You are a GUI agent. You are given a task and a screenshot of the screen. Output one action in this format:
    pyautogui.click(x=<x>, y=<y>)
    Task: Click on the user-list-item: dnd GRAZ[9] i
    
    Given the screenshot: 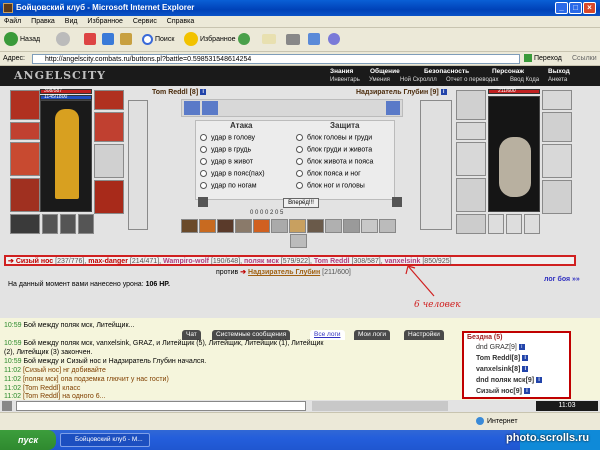 What is the action you would take?
    pyautogui.click(x=500, y=347)
    